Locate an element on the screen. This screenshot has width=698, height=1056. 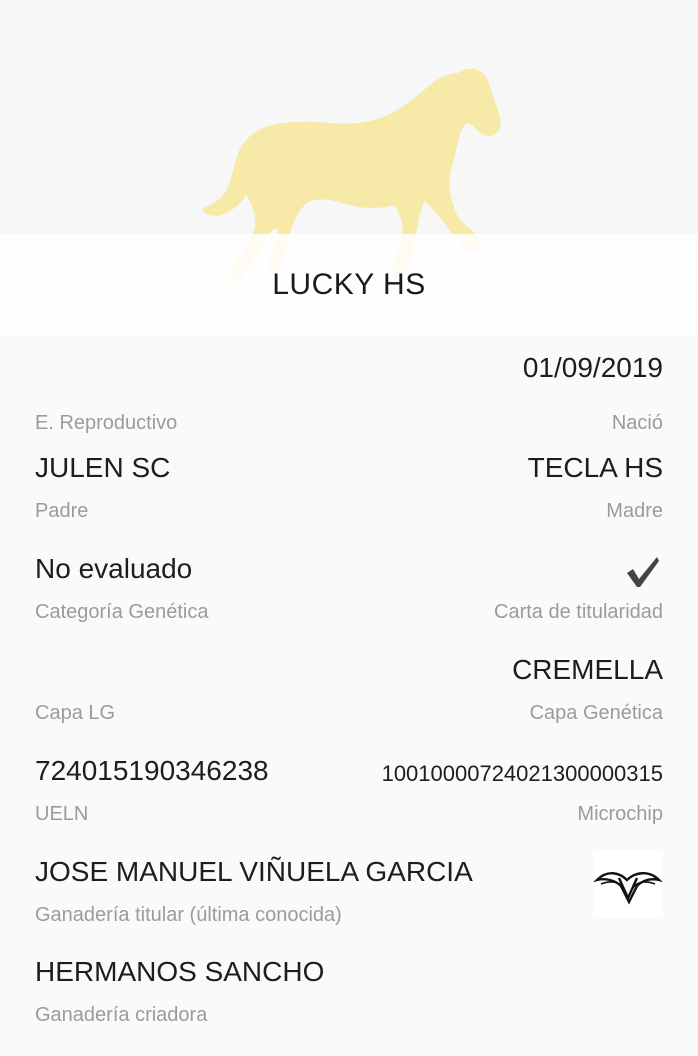
madre-value: TECLA HS is located at coordinates (595, 467).